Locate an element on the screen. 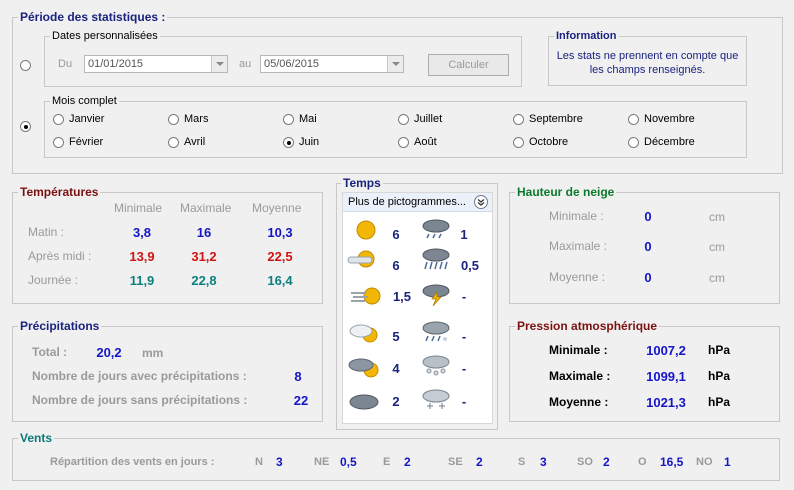  wind-direction-label: SE is located at coordinates (455, 462).